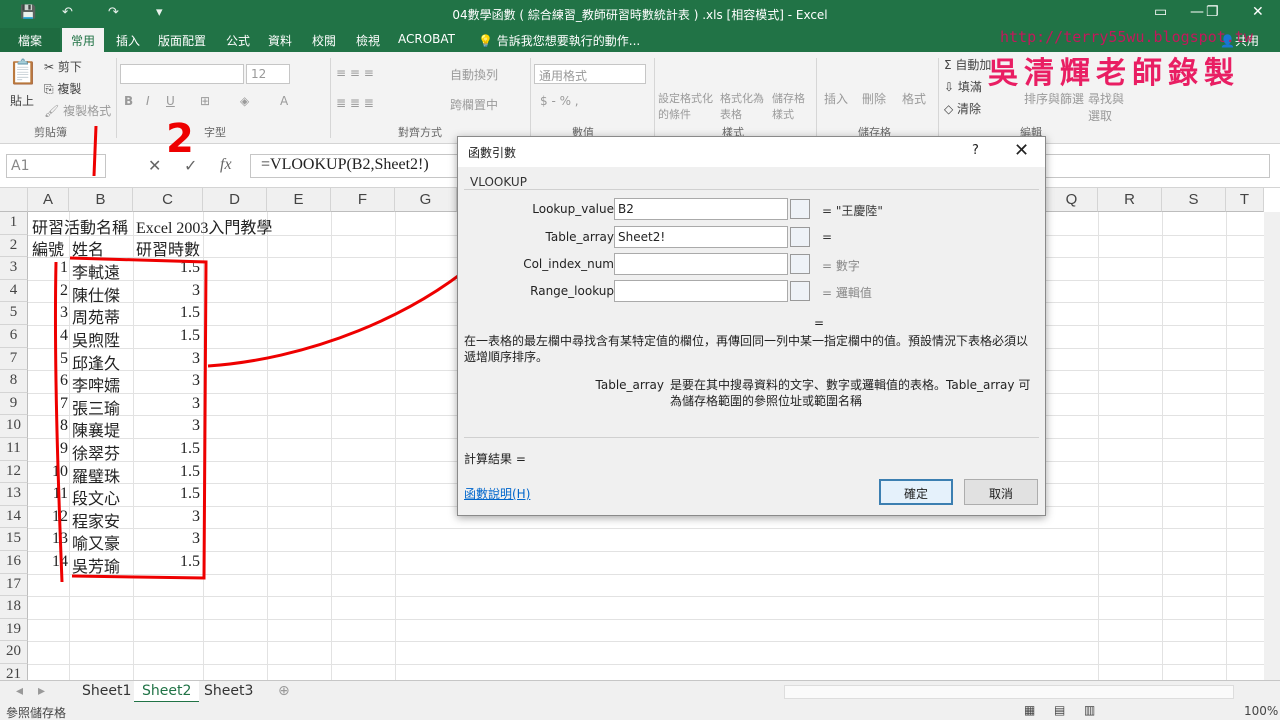 The height and width of the screenshot is (721, 1280). I want to click on row-header: 15, so click(14, 539).